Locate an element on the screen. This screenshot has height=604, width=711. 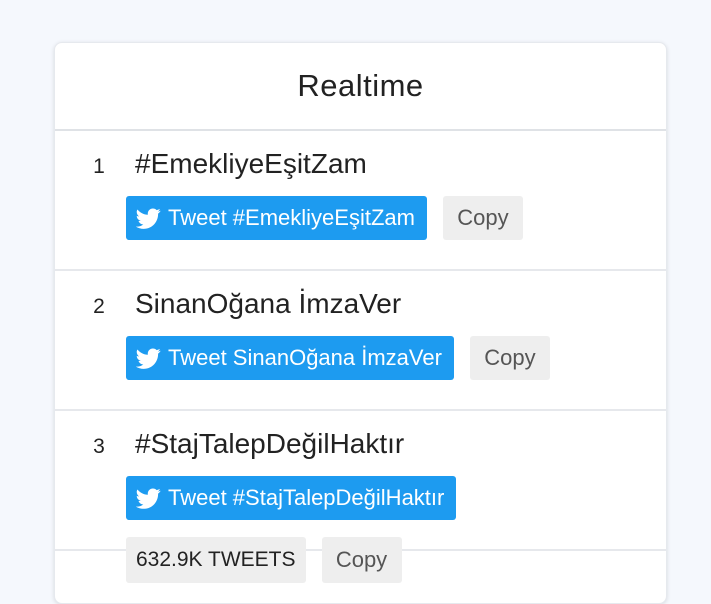
tweet-button-label: Tweet SinanOğana İmzaVer is located at coordinates (305, 357).